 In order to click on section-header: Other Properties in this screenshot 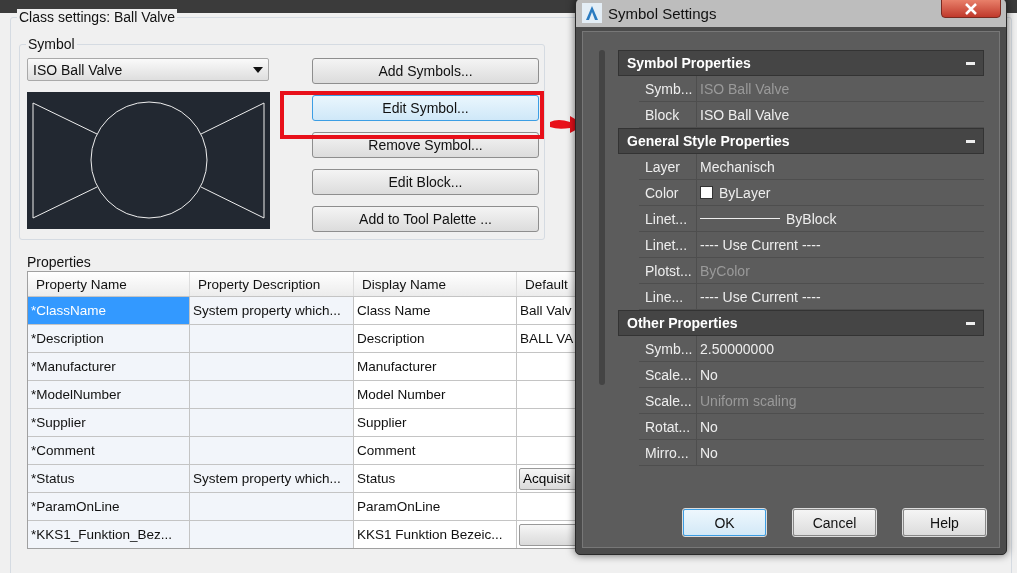, I will do `click(801, 323)`.